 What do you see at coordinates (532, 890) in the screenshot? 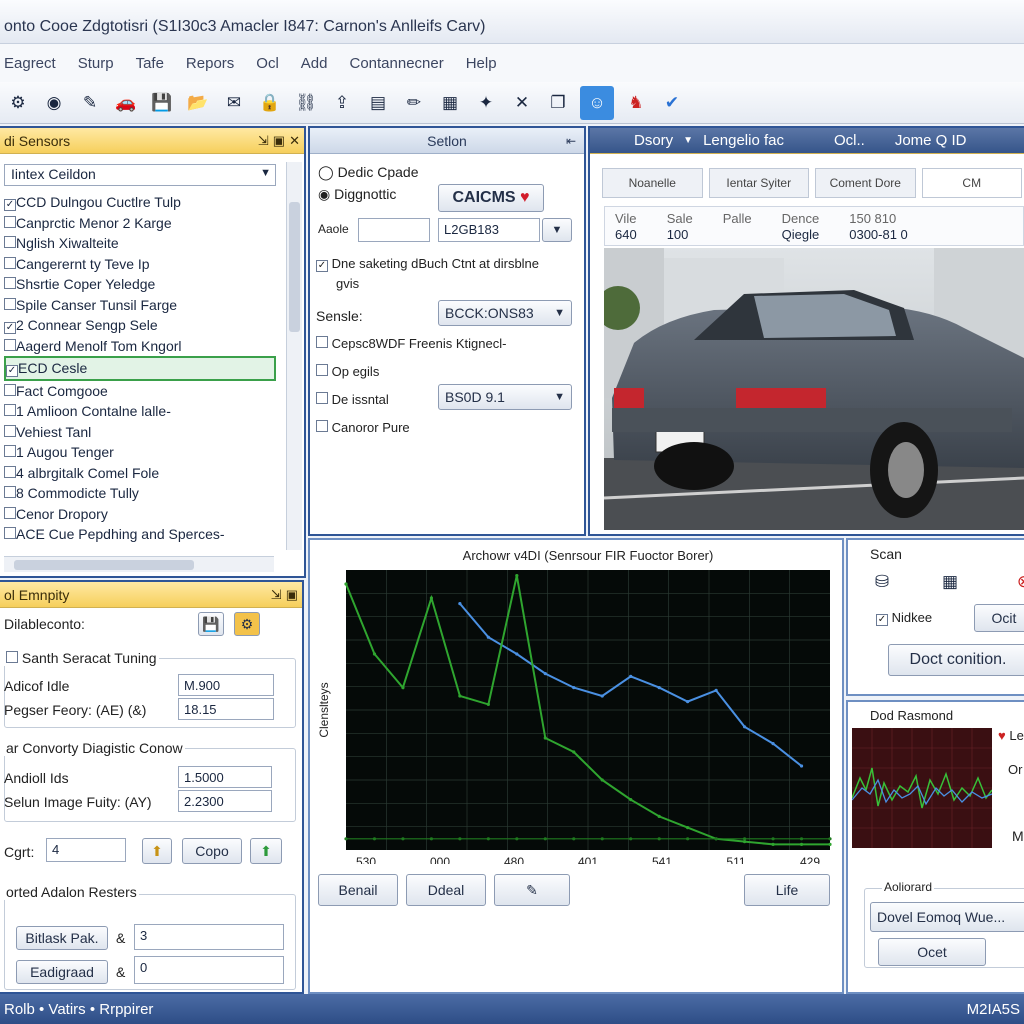
I see `pencil-icon: ✎` at bounding box center [532, 890].